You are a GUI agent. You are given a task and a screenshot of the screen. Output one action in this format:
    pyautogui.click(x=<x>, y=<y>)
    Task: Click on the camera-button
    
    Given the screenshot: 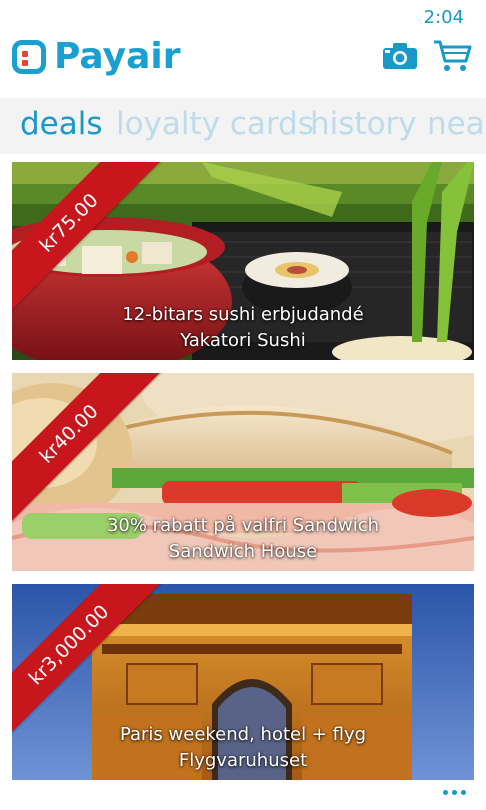 What is the action you would take?
    pyautogui.click(x=400, y=56)
    